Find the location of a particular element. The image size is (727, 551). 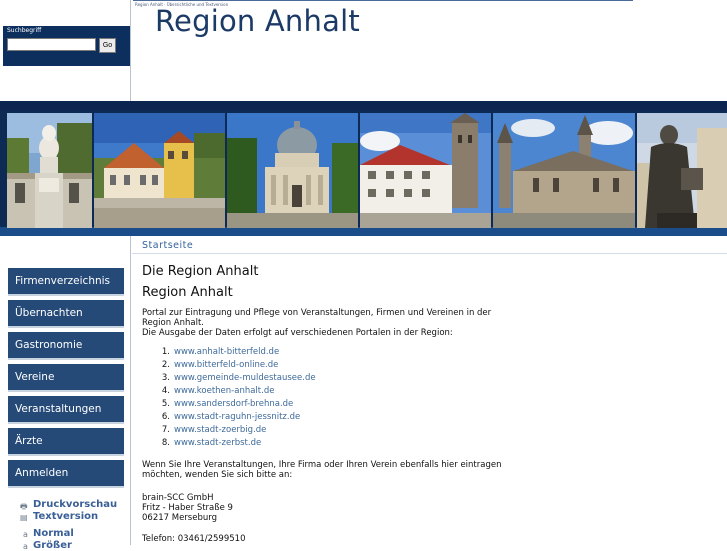

breadcrumb-divider is located at coordinates (429, 253).